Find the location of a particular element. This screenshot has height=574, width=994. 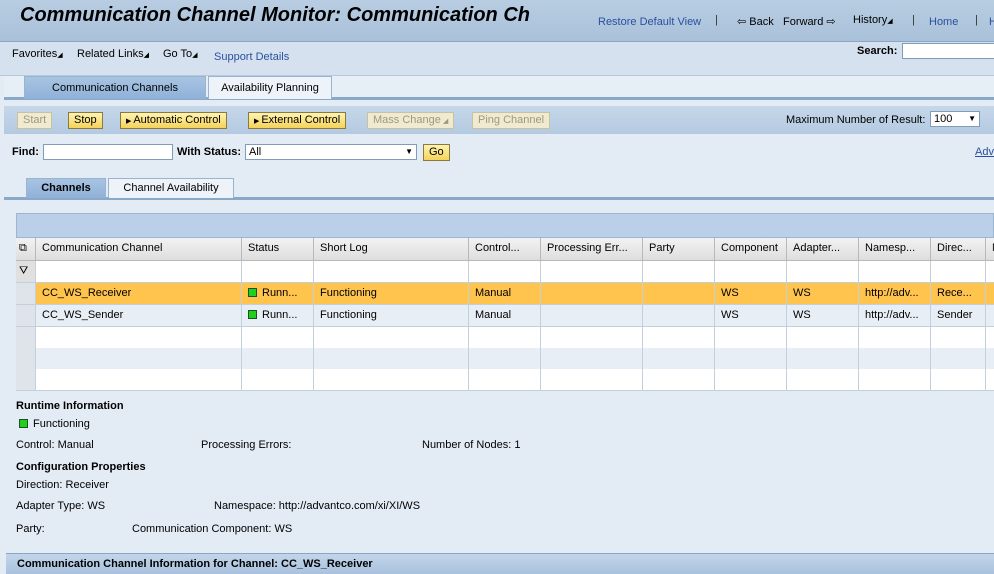

runtime-status-text: Functioning is located at coordinates (61, 424).